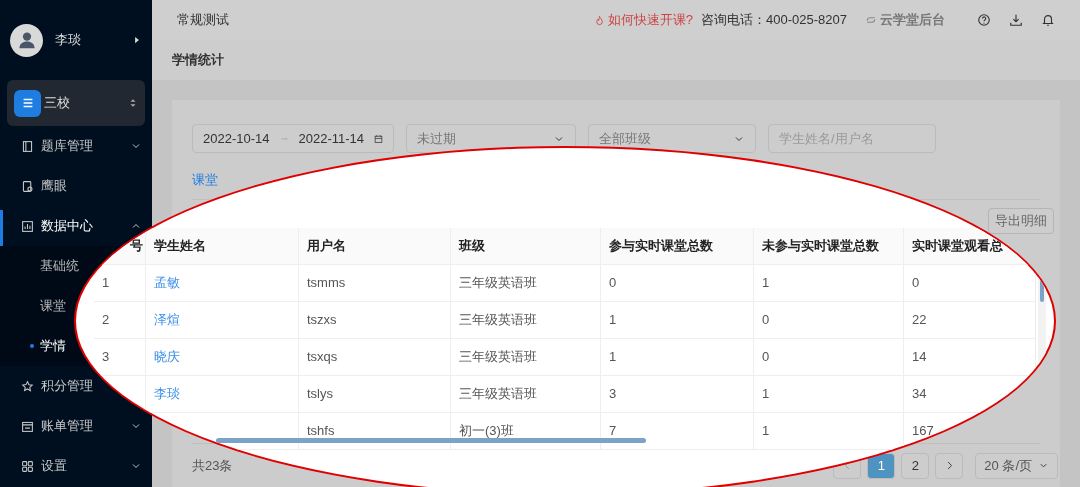  What do you see at coordinates (486, 431) in the screenshot?
I see `table-cell-text: 初一(3)班` at bounding box center [486, 431].